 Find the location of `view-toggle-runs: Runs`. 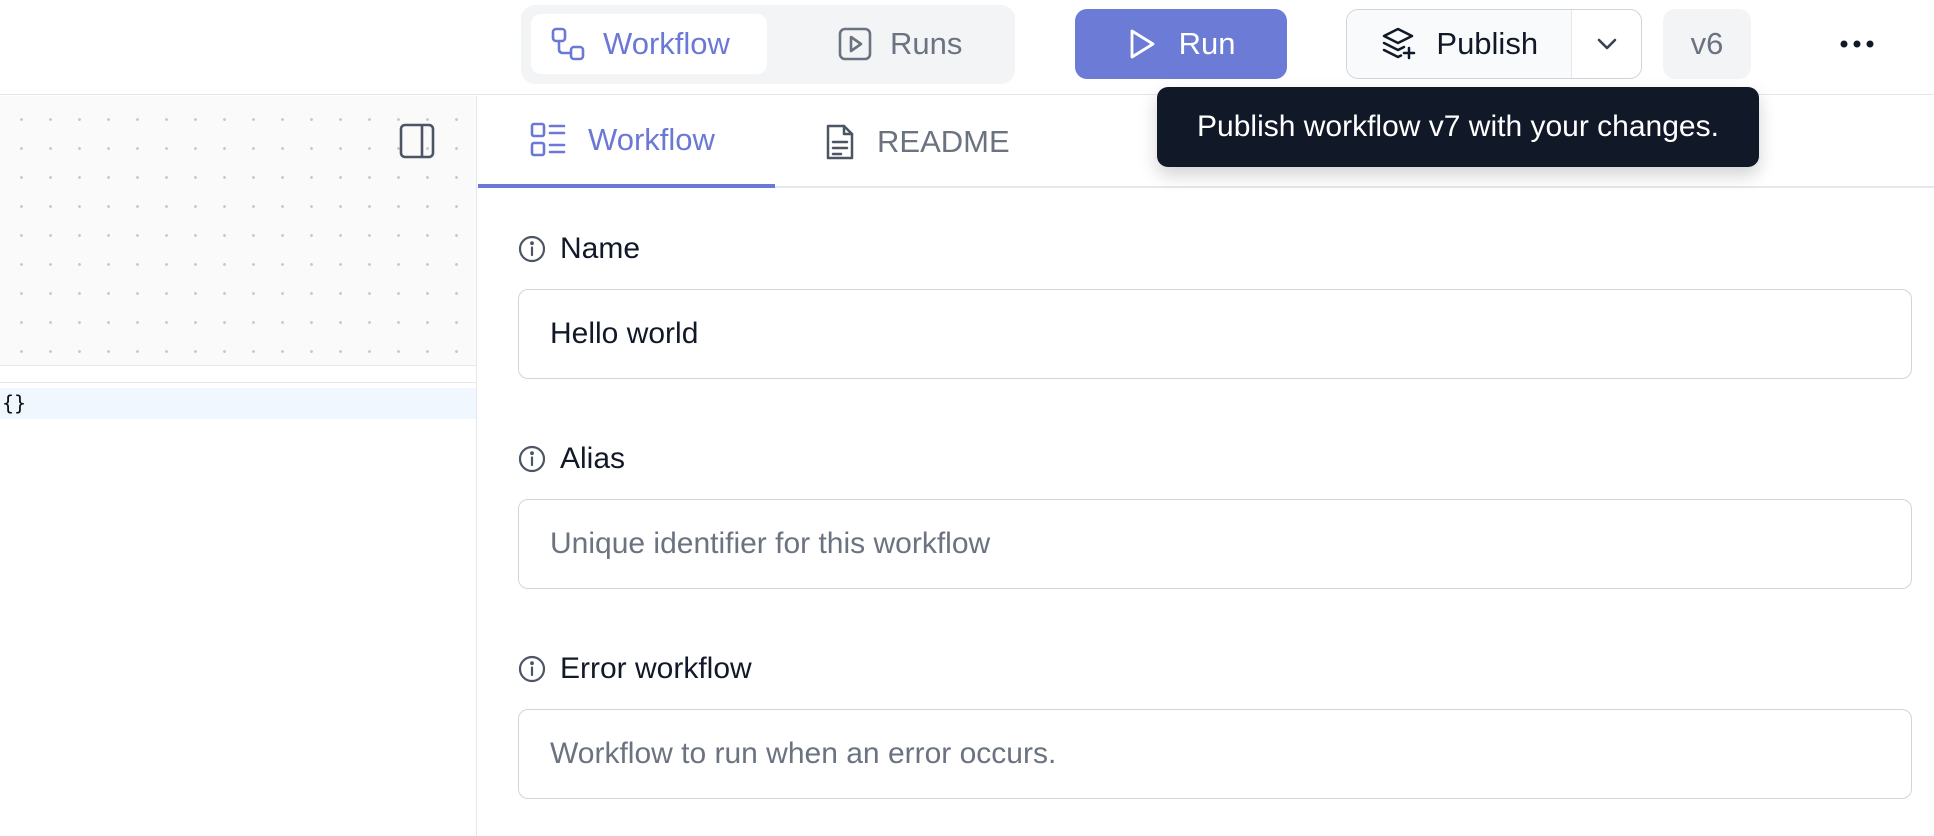

view-toggle-runs: Runs is located at coordinates (913, 44).